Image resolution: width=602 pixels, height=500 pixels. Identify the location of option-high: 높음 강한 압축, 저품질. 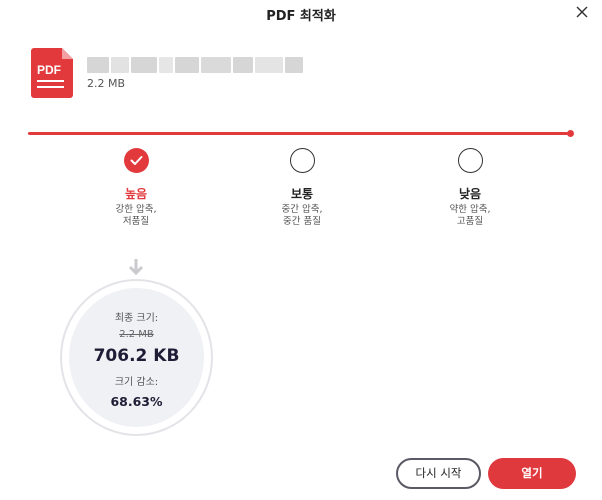
(136, 188).